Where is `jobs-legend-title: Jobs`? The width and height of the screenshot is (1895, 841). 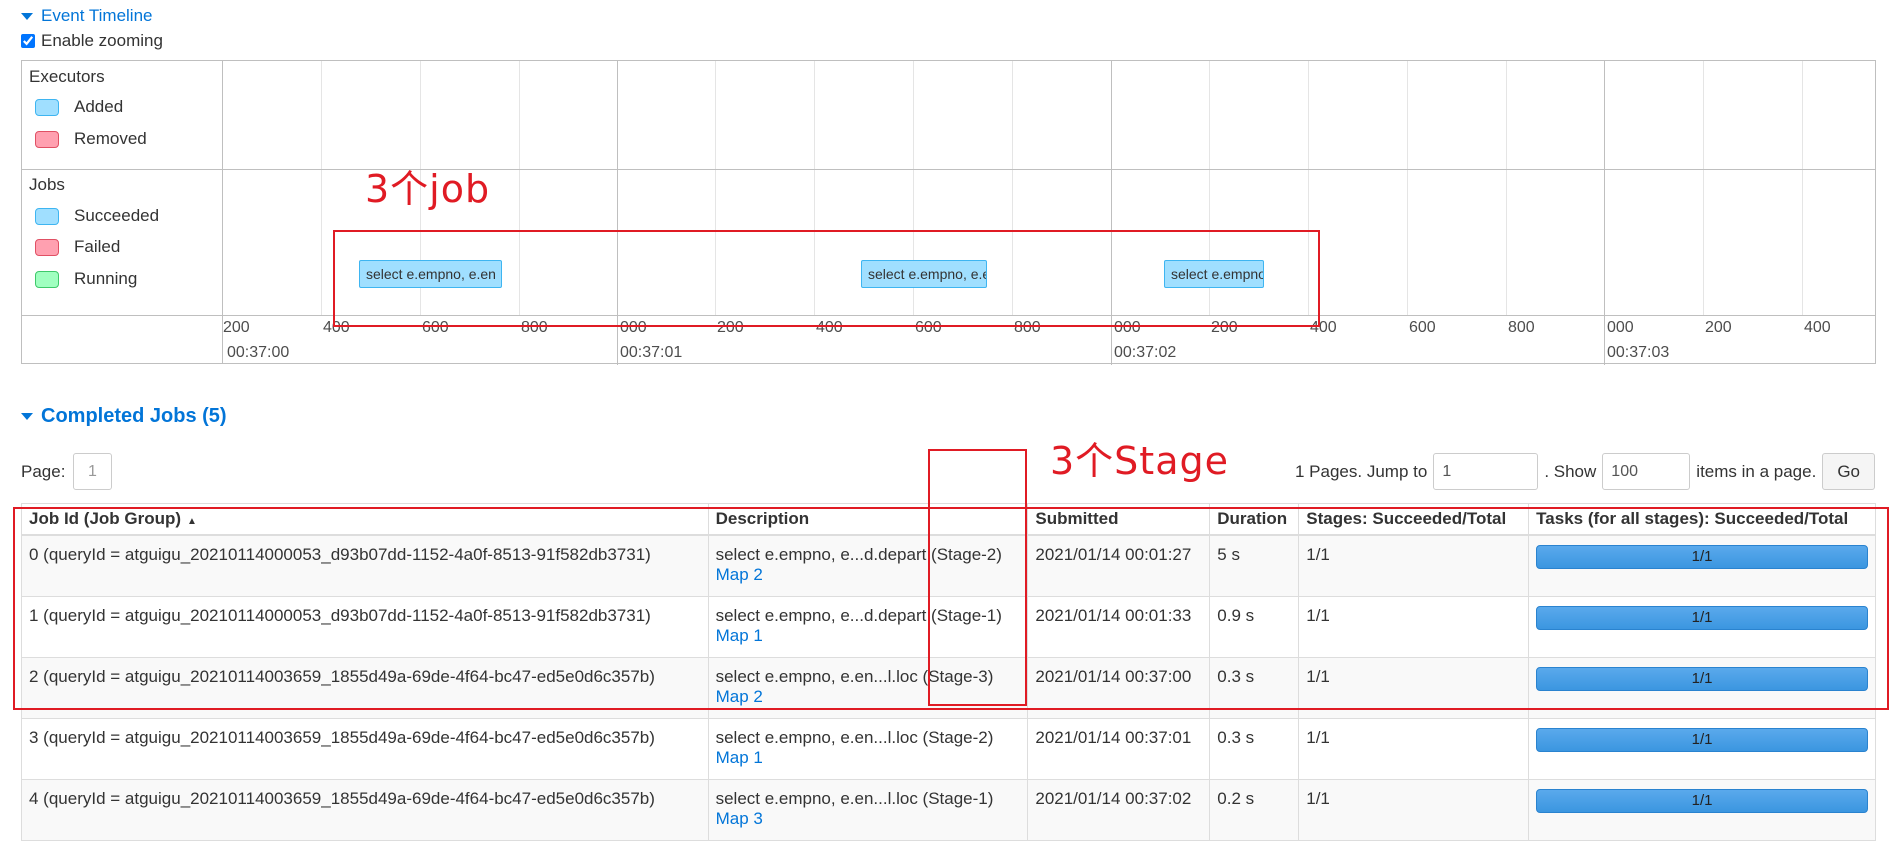
jobs-legend-title: Jobs is located at coordinates (47, 184).